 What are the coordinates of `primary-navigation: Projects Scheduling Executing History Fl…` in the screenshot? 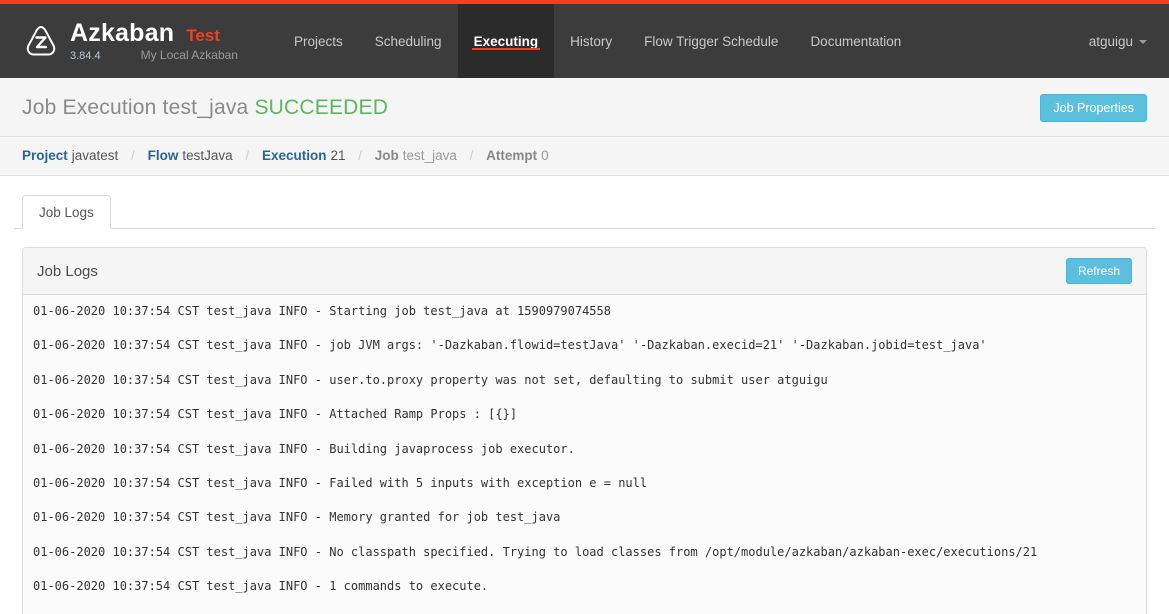 It's located at (597, 41).